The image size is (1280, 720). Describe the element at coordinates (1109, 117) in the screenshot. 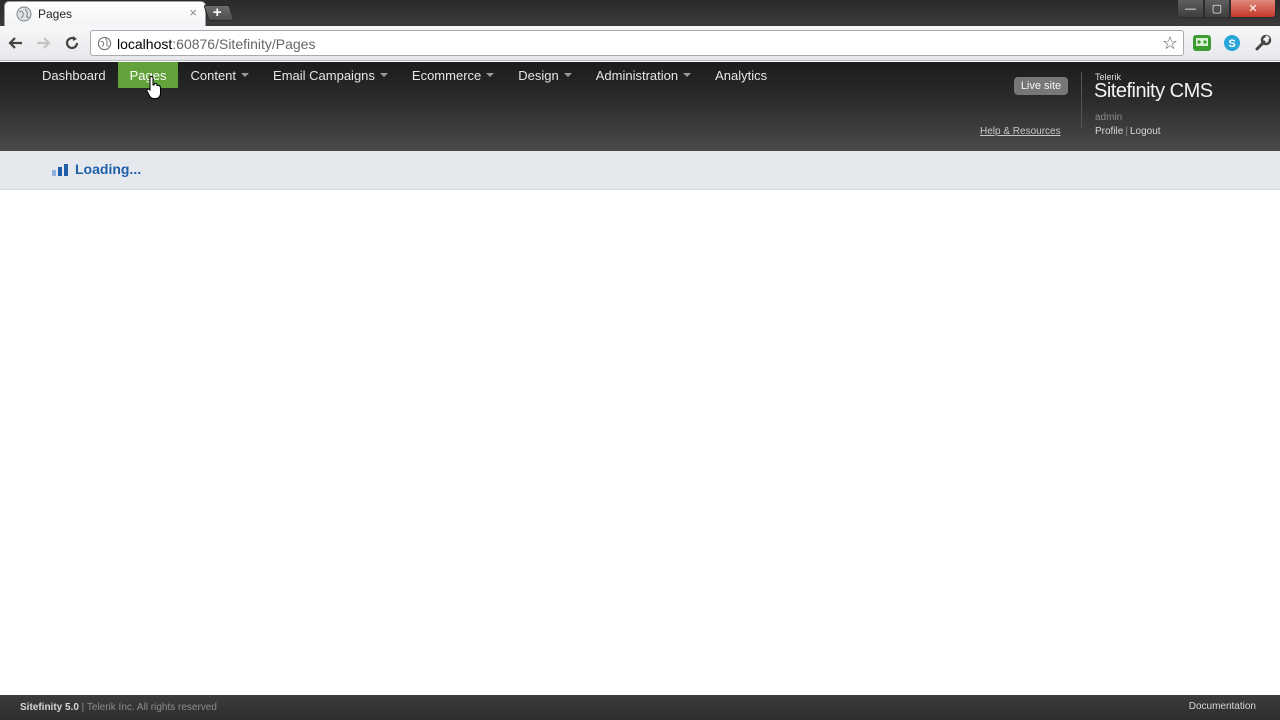

I see `username: admin` at that location.